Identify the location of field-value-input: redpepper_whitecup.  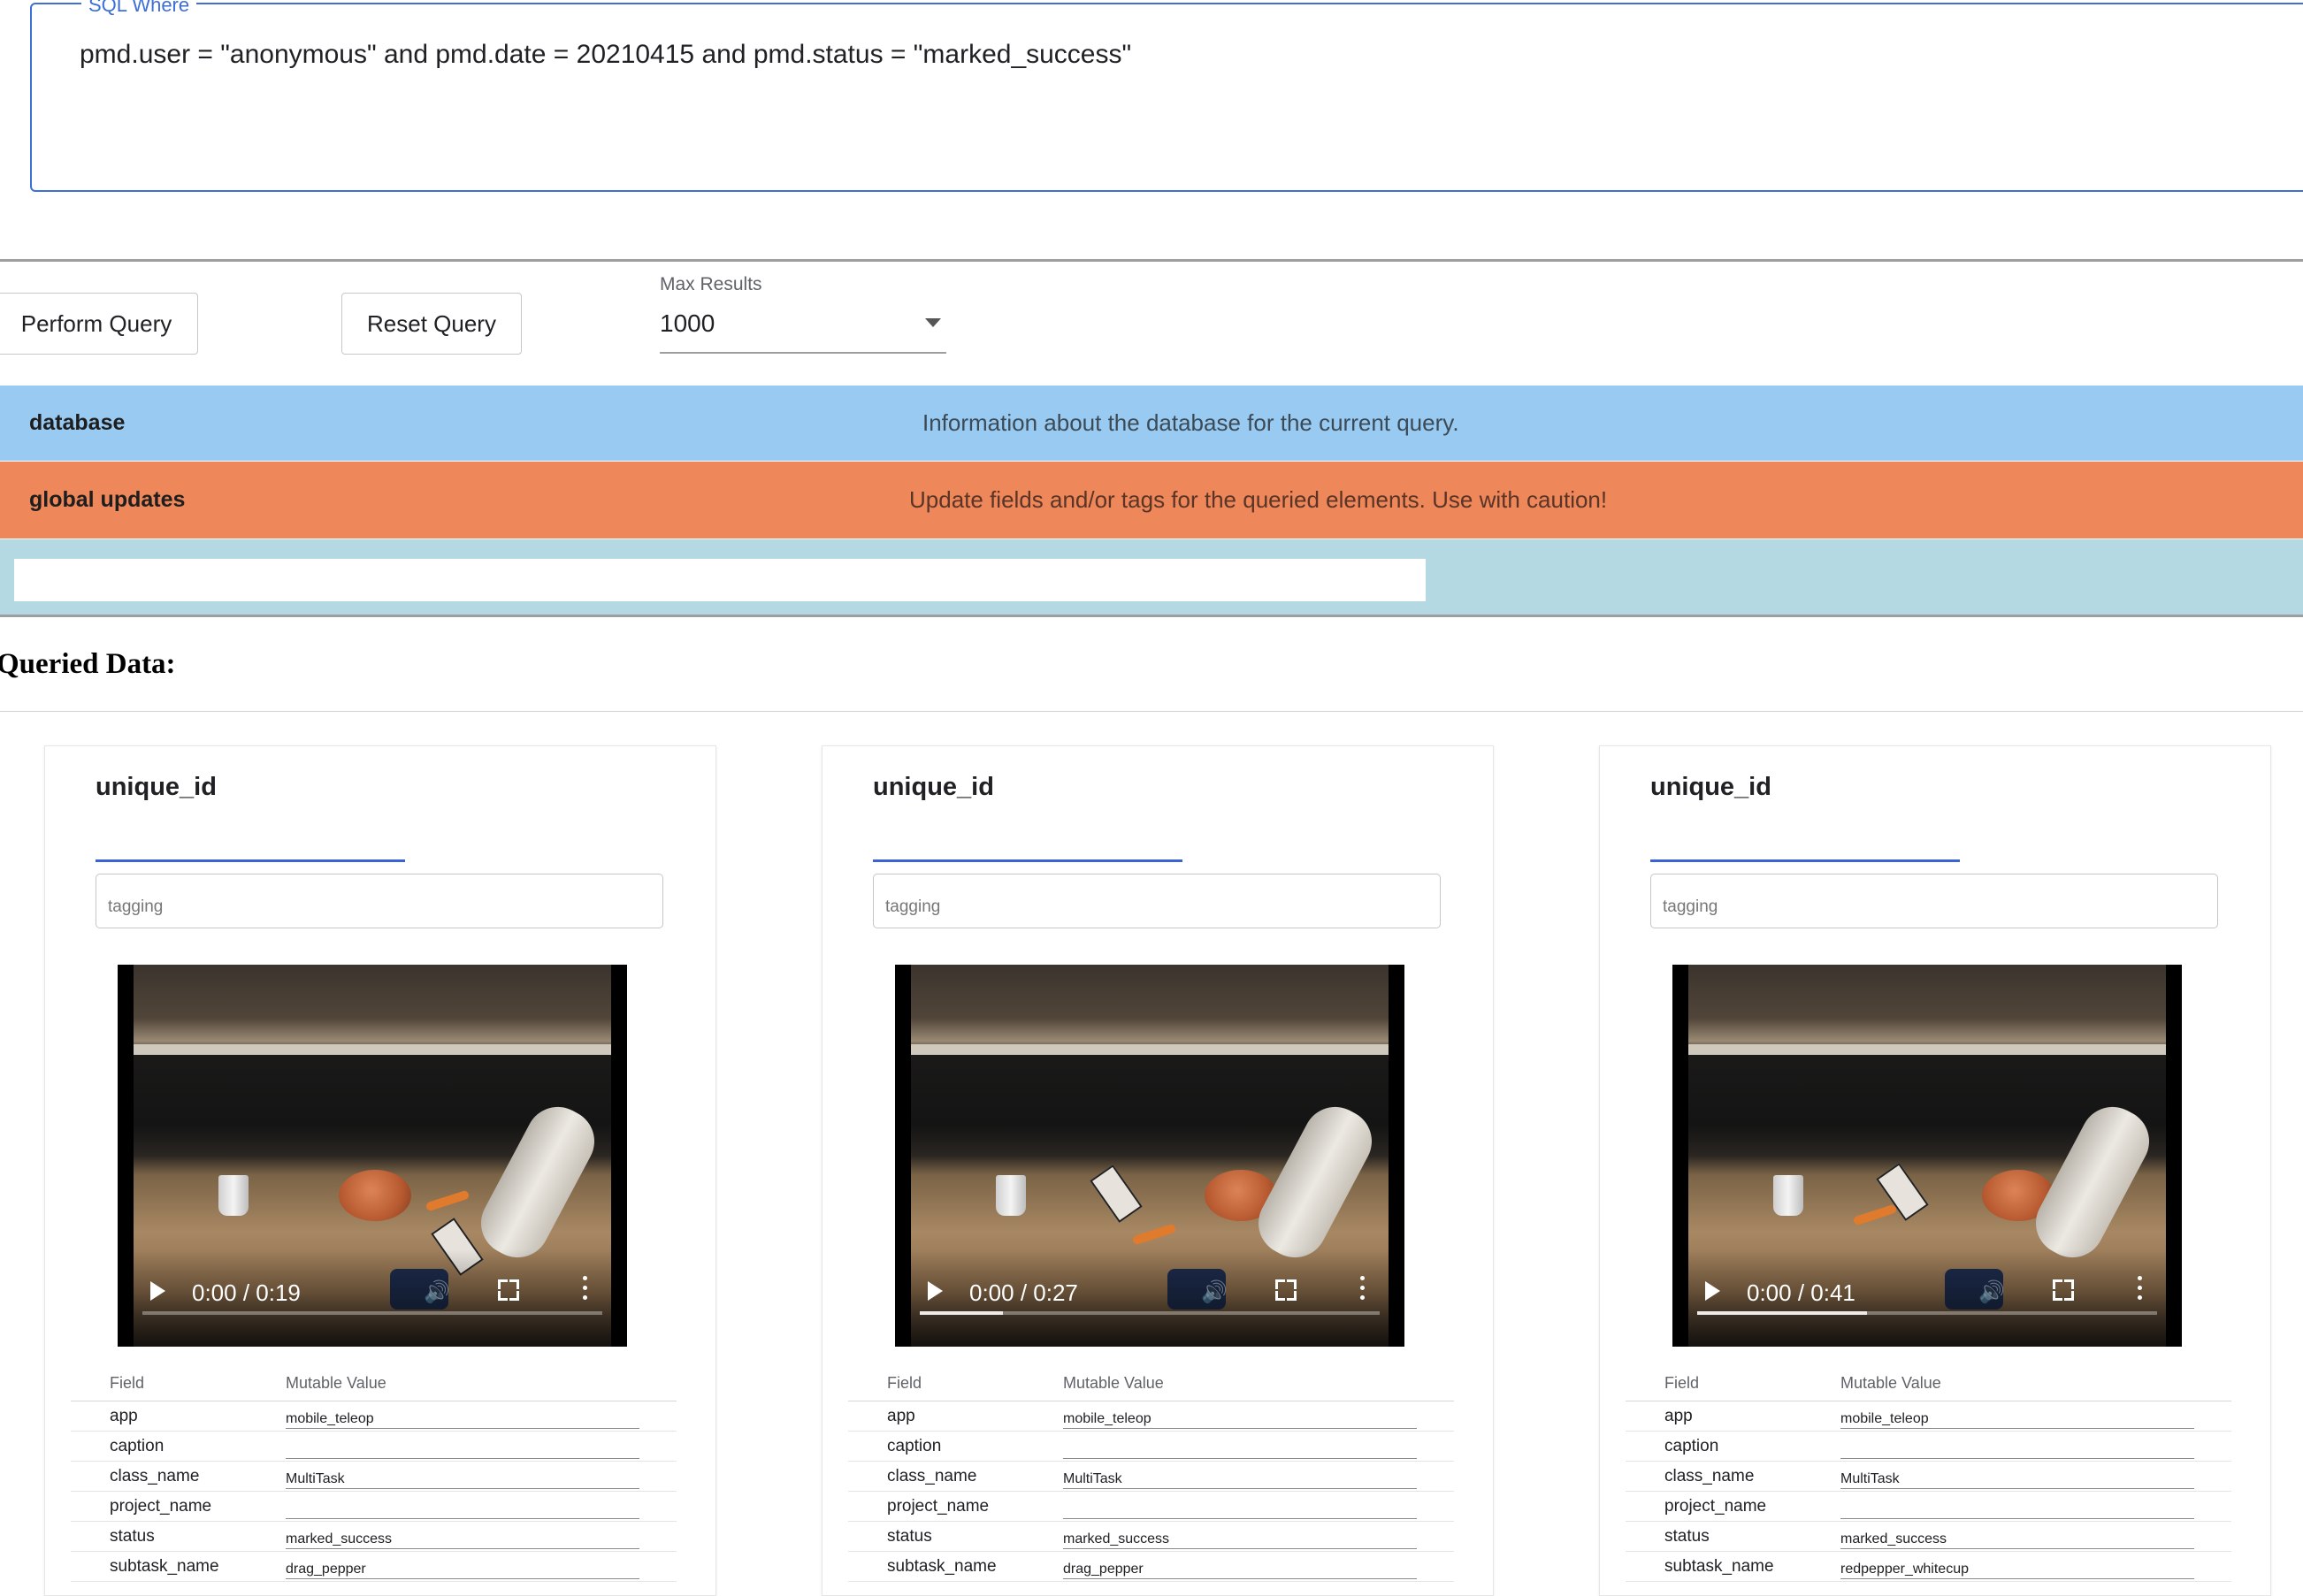
(2017, 1569).